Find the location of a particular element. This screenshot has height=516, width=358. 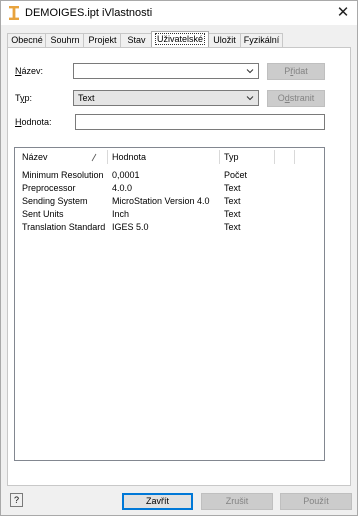

row-value: Inch is located at coordinates (121, 214).